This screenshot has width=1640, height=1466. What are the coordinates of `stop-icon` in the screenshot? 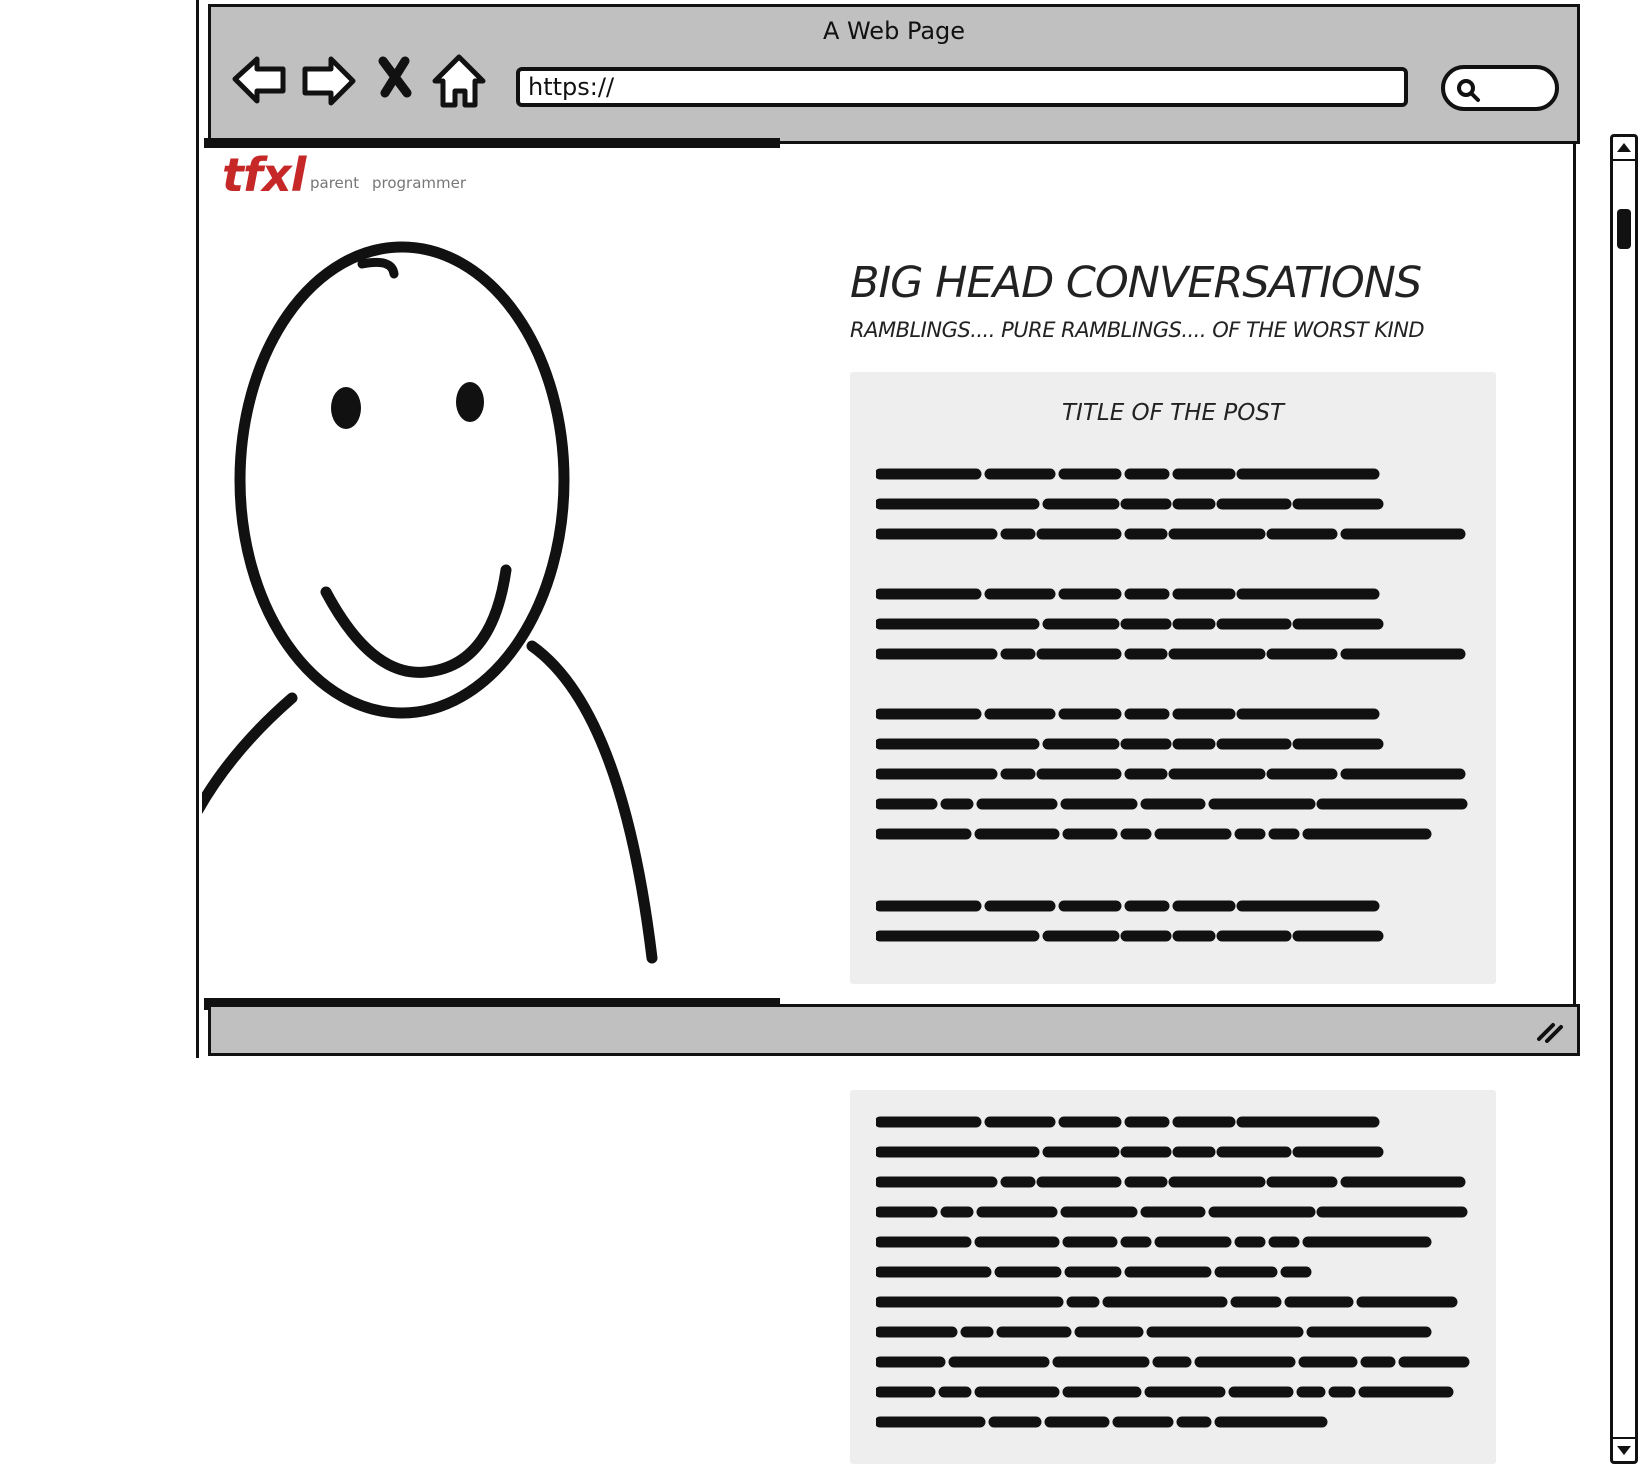 It's located at (401, 81).